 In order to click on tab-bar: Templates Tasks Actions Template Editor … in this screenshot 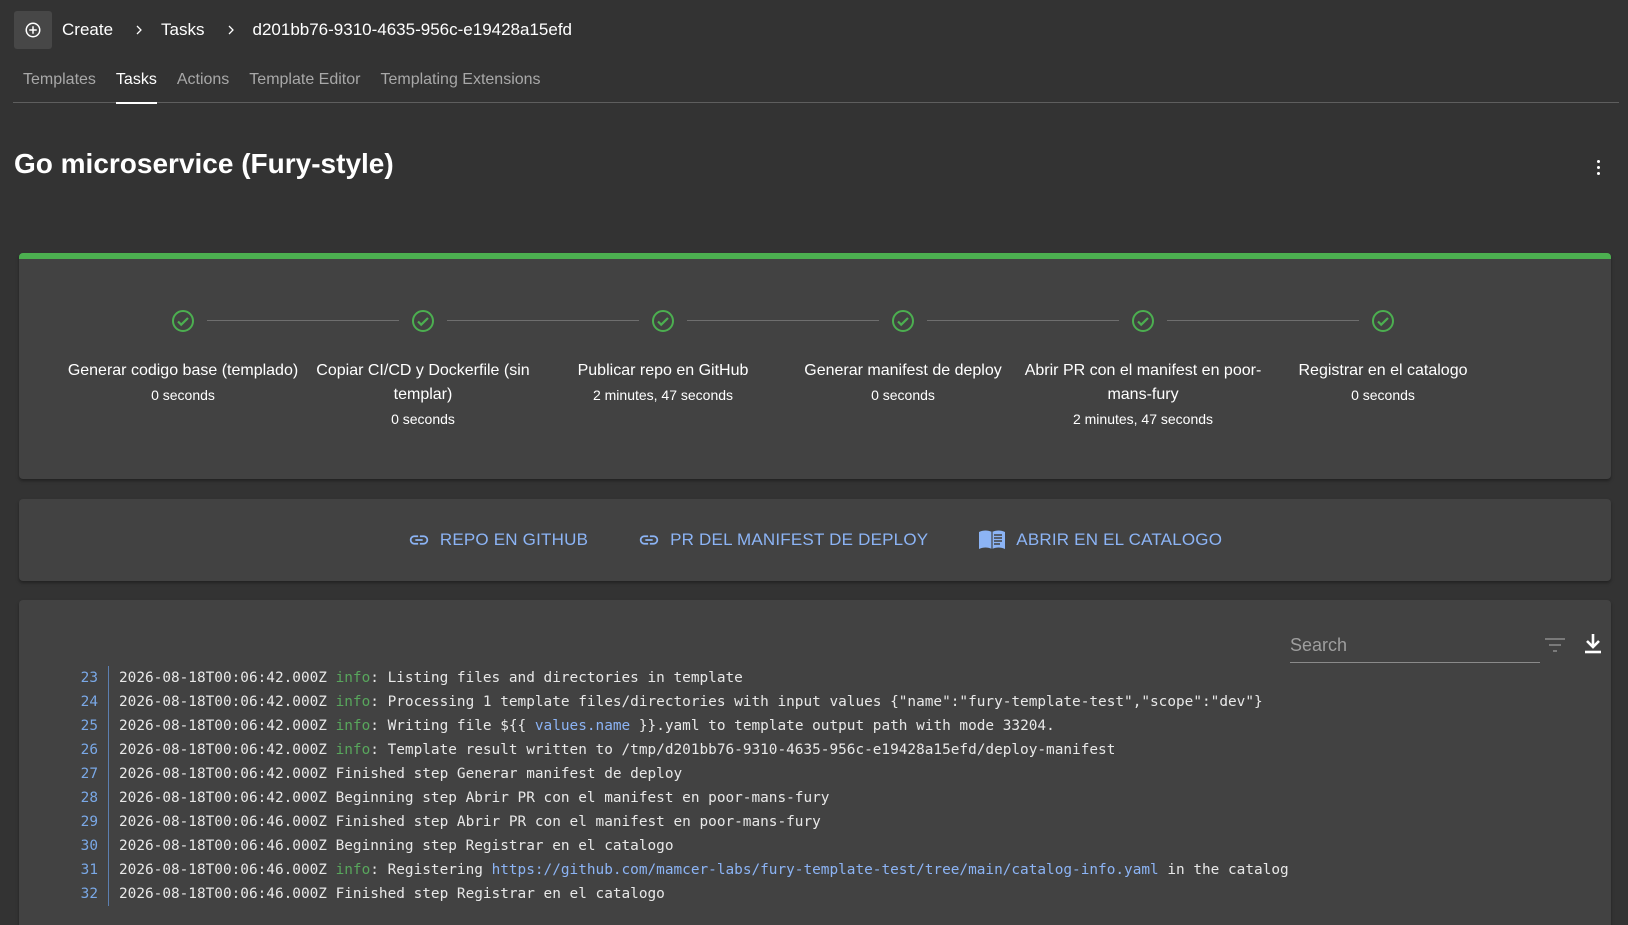, I will do `click(816, 85)`.